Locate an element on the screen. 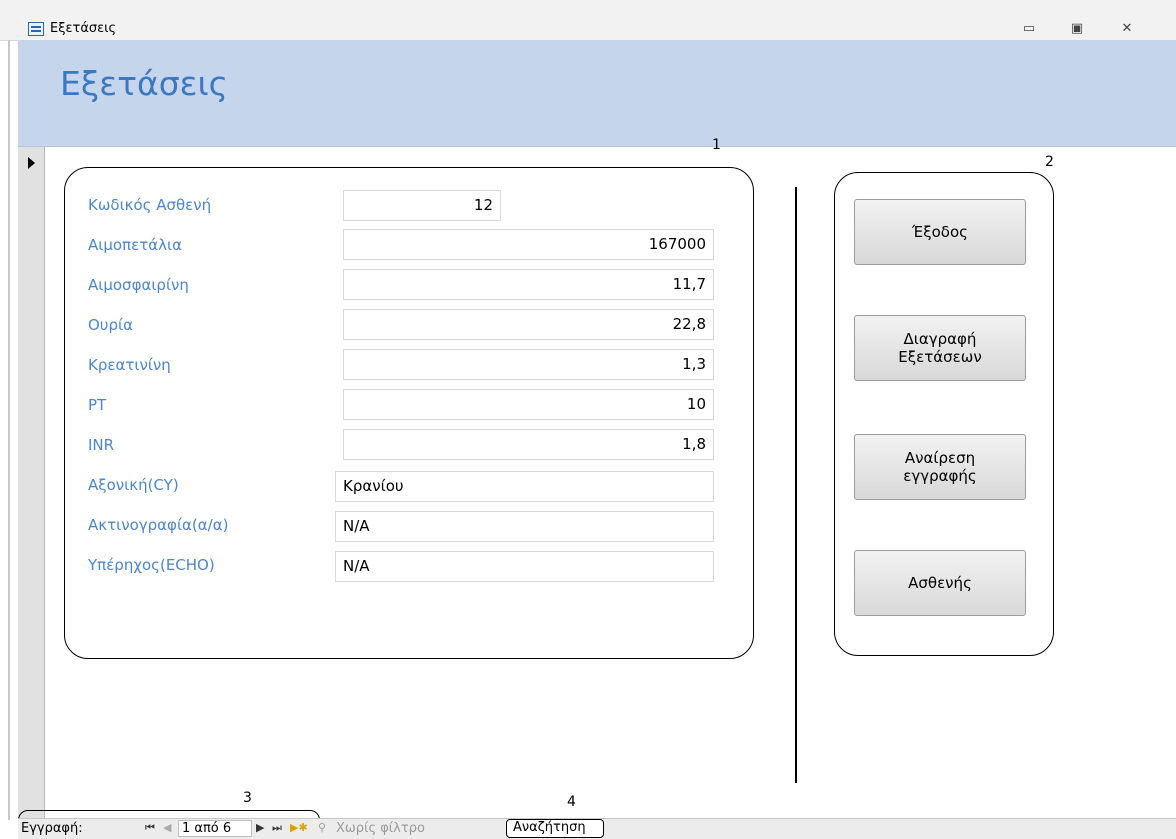 Image resolution: width=1176 pixels, height=839 pixels. new-record-icon: ▶✱ is located at coordinates (299, 827).